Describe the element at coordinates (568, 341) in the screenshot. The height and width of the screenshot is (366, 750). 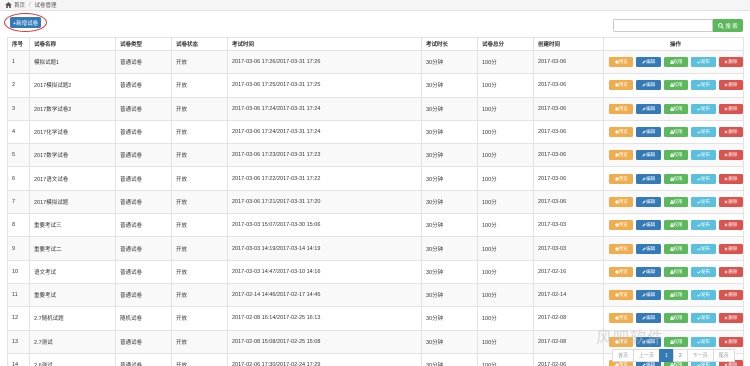
I see `cell-created: 2017-02-08` at that location.